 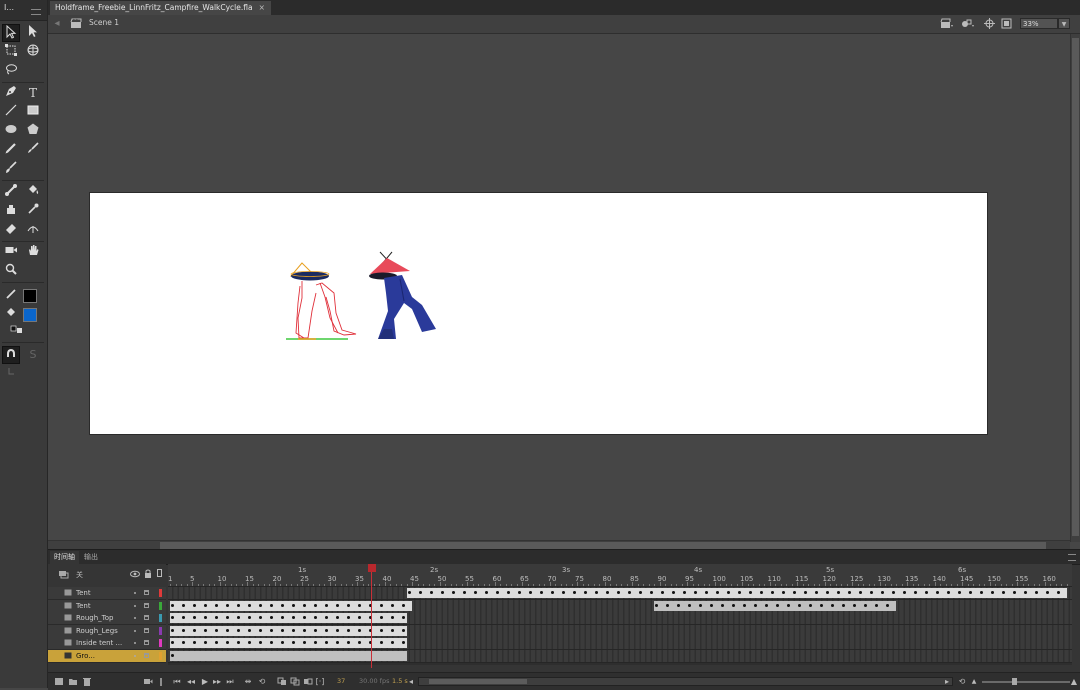 What do you see at coordinates (33, 355) in the screenshot?
I see `smooth-icon: S` at bounding box center [33, 355].